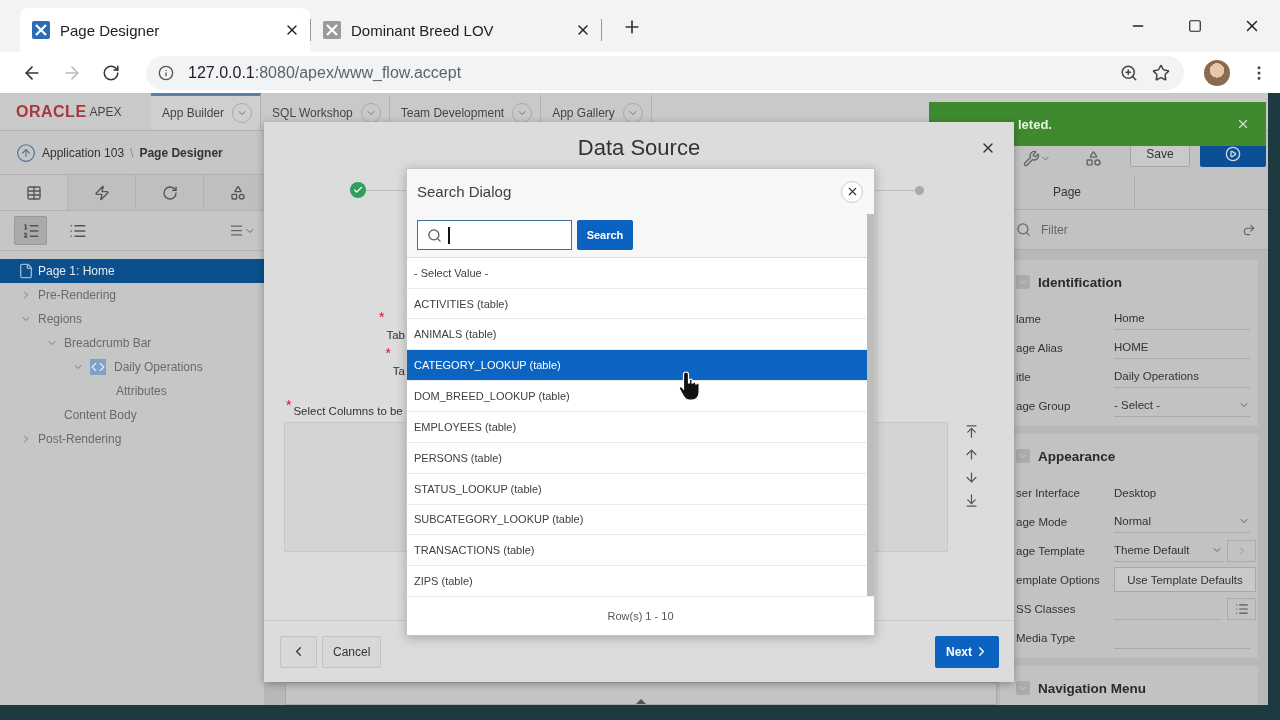 Image resolution: width=1280 pixels, height=720 pixels. What do you see at coordinates (637, 304) in the screenshot?
I see `list-item: ACTIVITIES (table)` at bounding box center [637, 304].